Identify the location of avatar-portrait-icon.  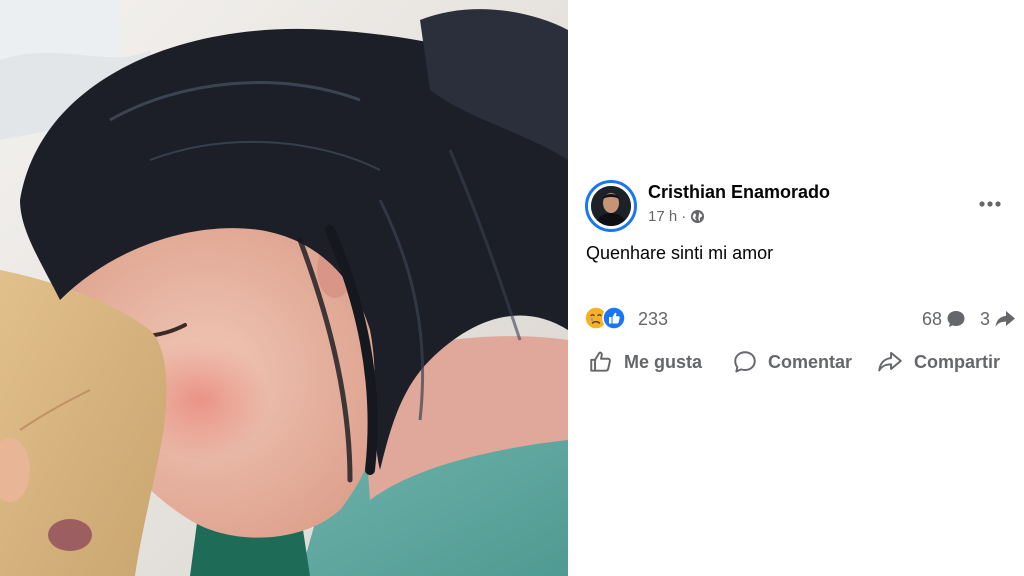
(611, 206).